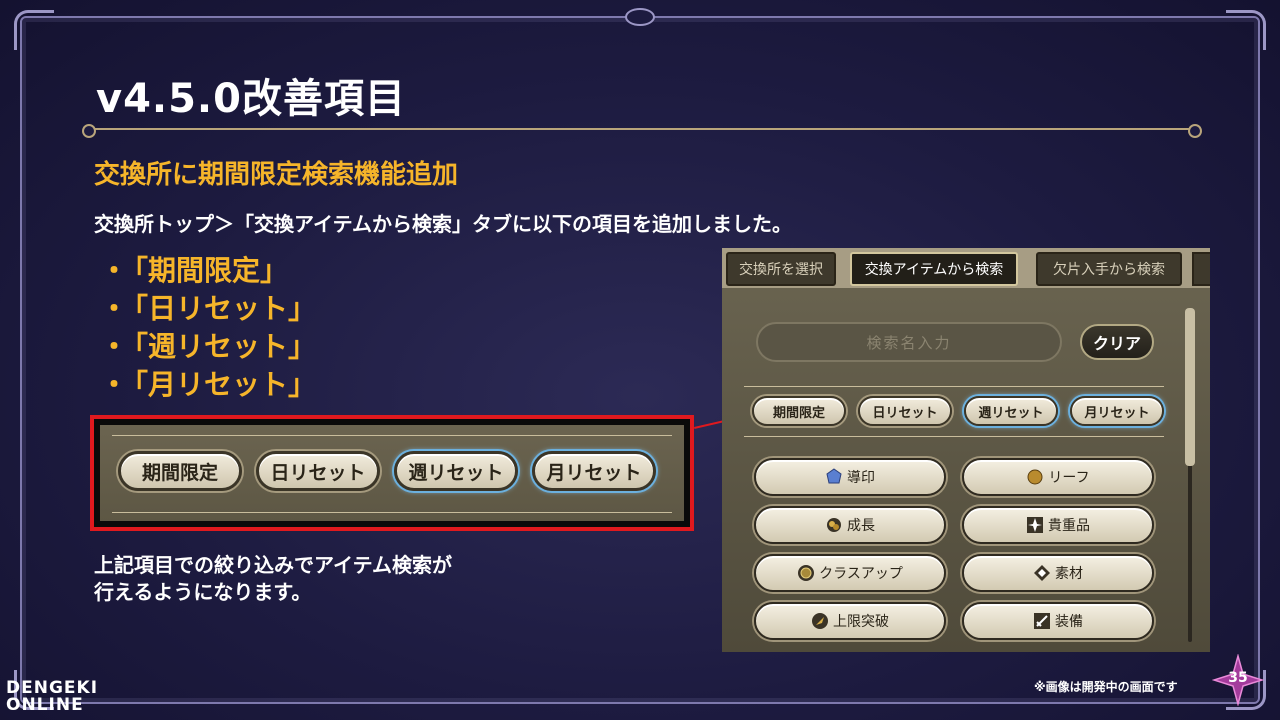 This screenshot has height=720, width=1280. I want to click on dengeki-online-logo: DENGEKI ONLINE, so click(52, 696).